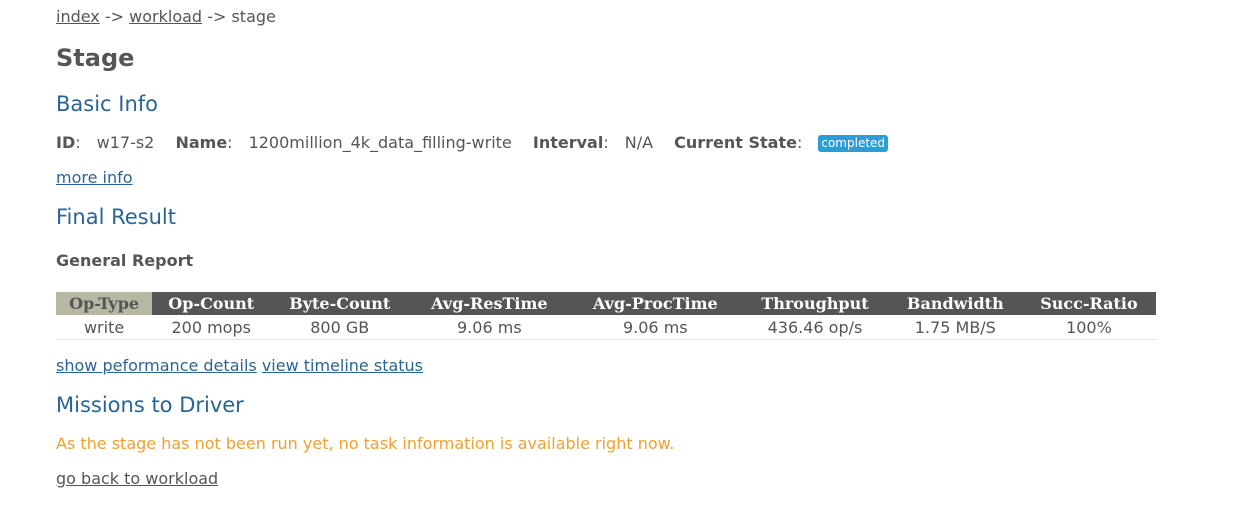  What do you see at coordinates (1088, 303) in the screenshot?
I see `column-header-succ-ratio: Succ-Ratio` at bounding box center [1088, 303].